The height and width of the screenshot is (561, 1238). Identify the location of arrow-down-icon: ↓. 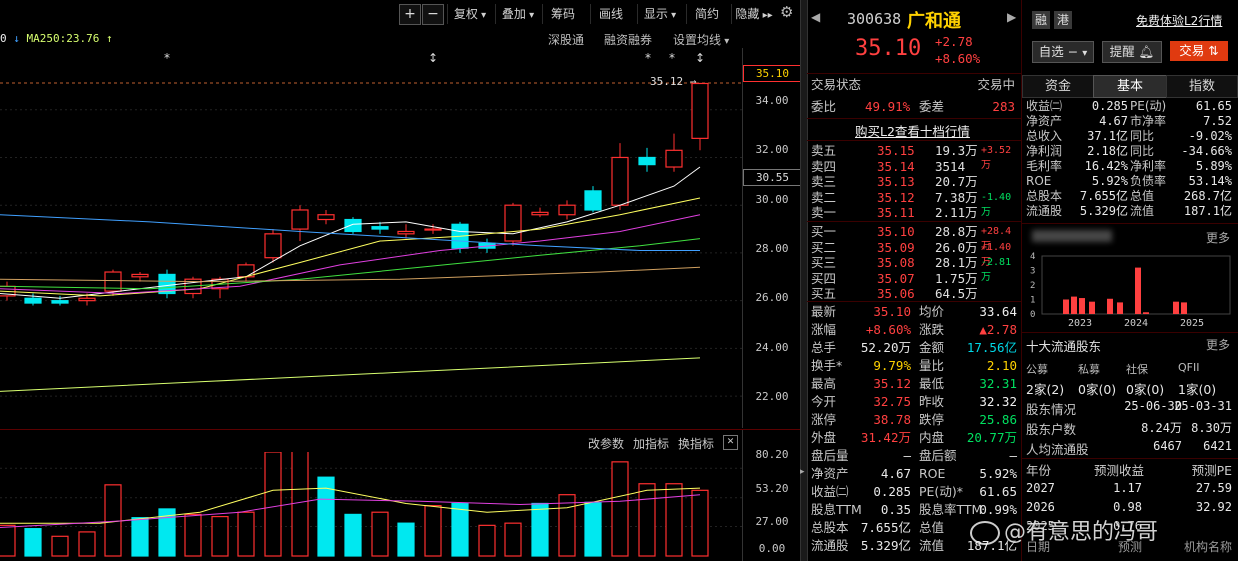
(16, 38).